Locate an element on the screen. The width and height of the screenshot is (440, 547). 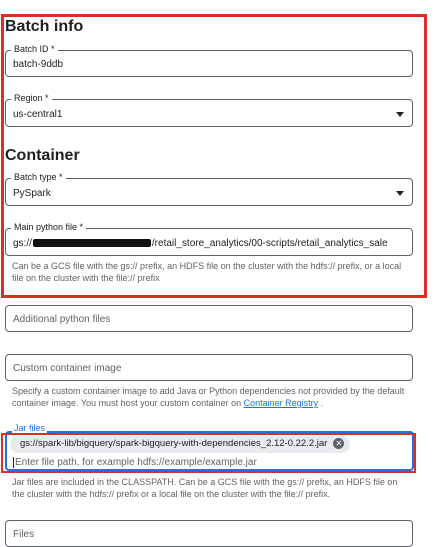
batch-type-value: PySpark is located at coordinates (32, 193).